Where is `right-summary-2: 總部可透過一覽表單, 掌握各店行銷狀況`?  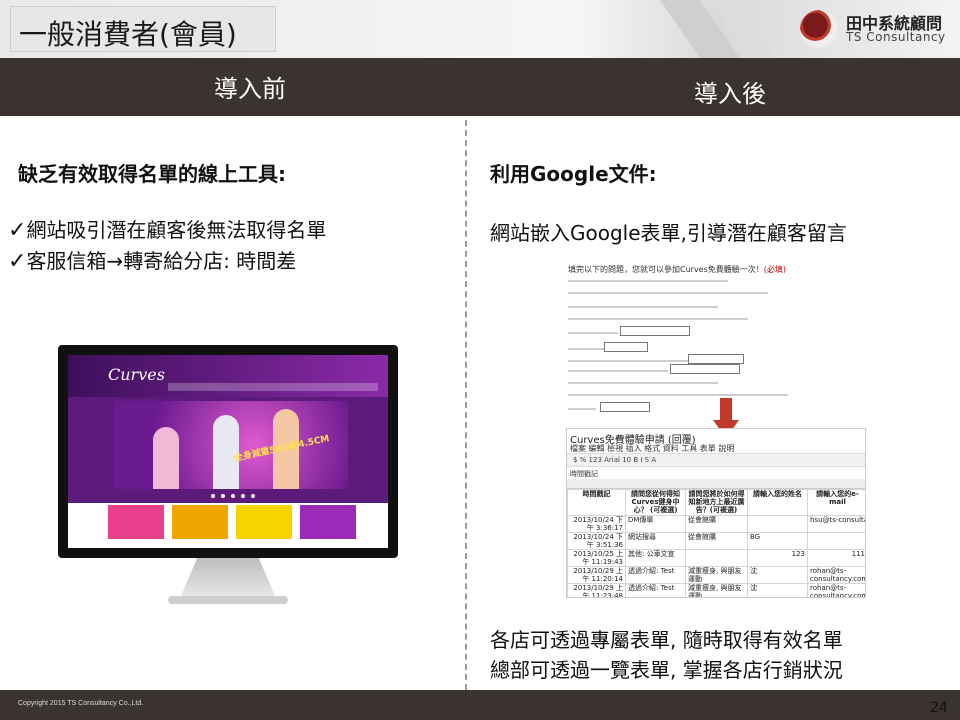 right-summary-2: 總部可透過一覽表單, 掌握各店行銷狀況 is located at coordinates (666, 670).